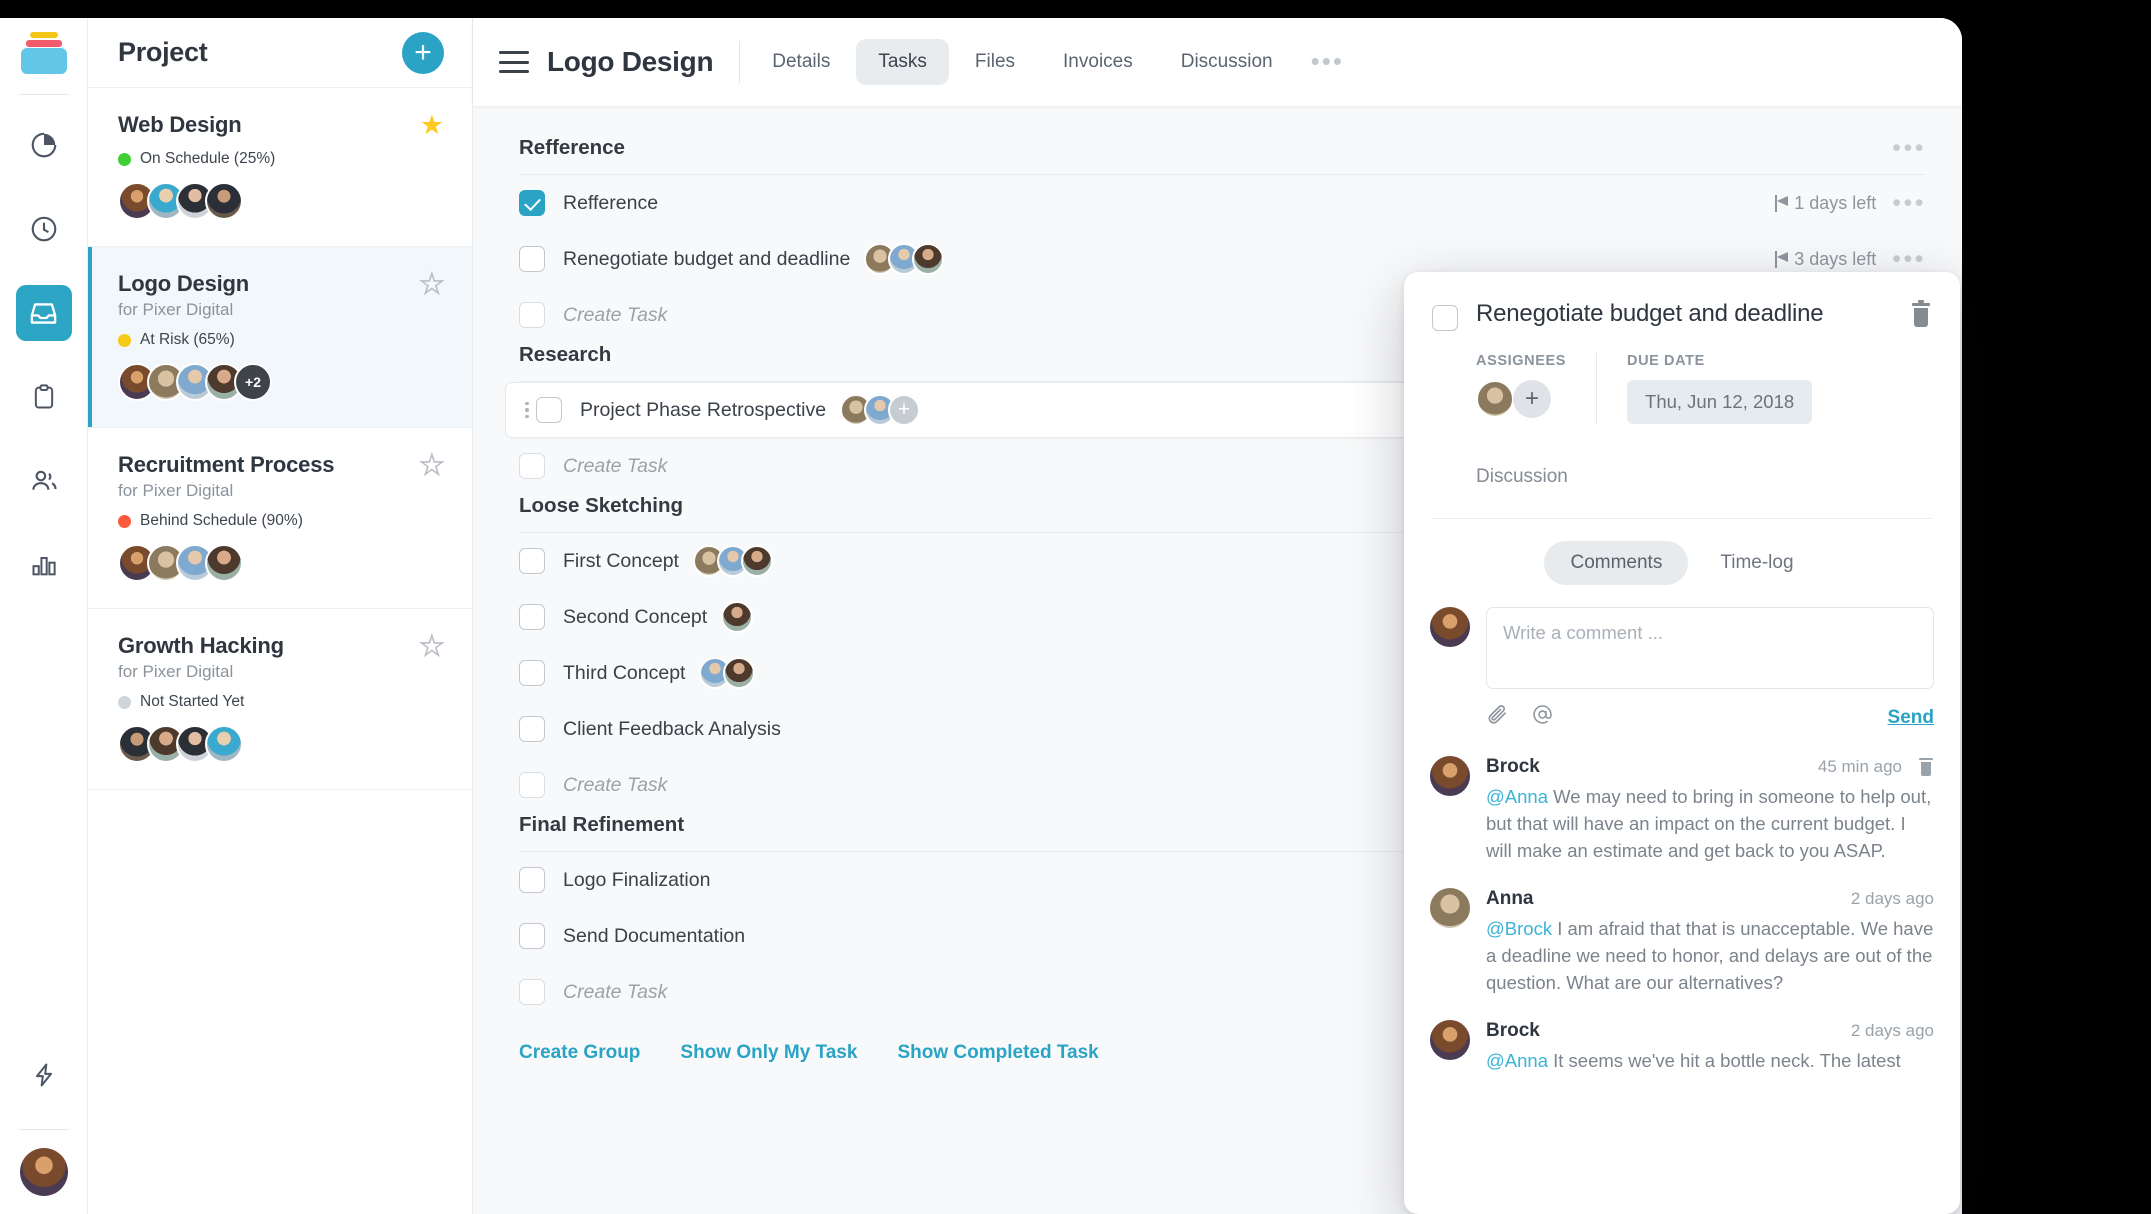 Image resolution: width=2151 pixels, height=1214 pixels. What do you see at coordinates (1616, 563) in the screenshot?
I see `detail-tab-comments: Comments` at bounding box center [1616, 563].